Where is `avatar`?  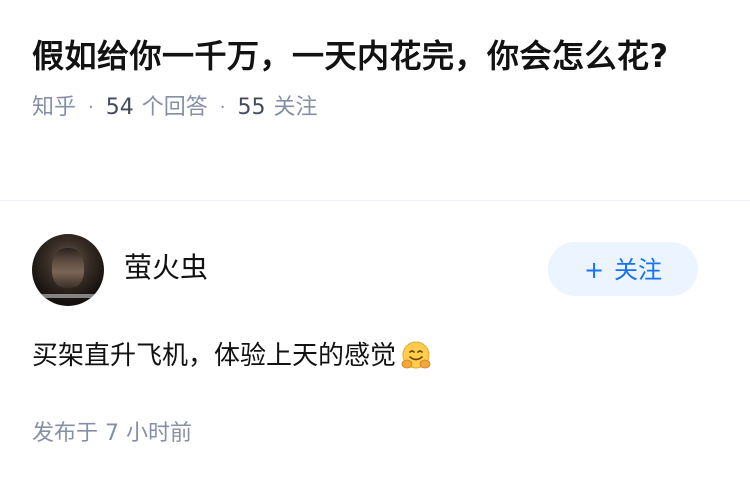
avatar is located at coordinates (68, 270).